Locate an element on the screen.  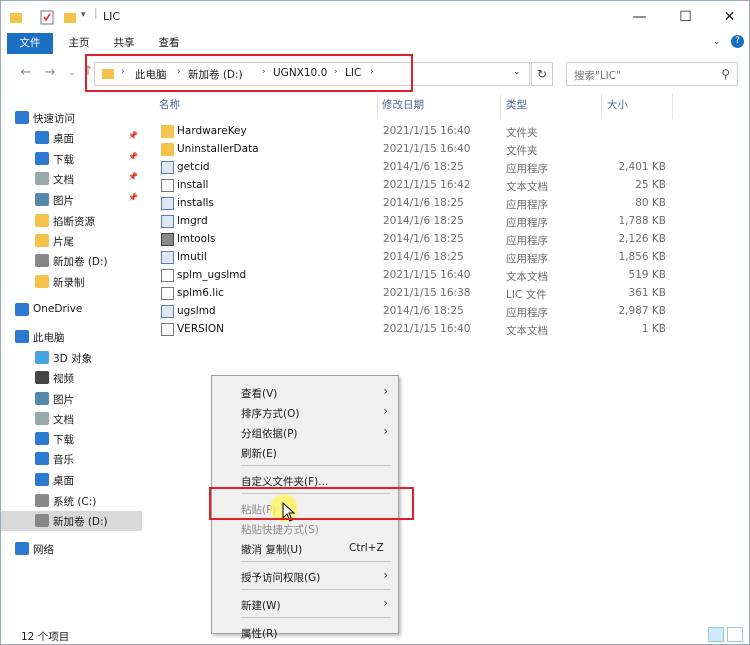
file-date: 2014/1/6 18:25 is located at coordinates (423, 221).